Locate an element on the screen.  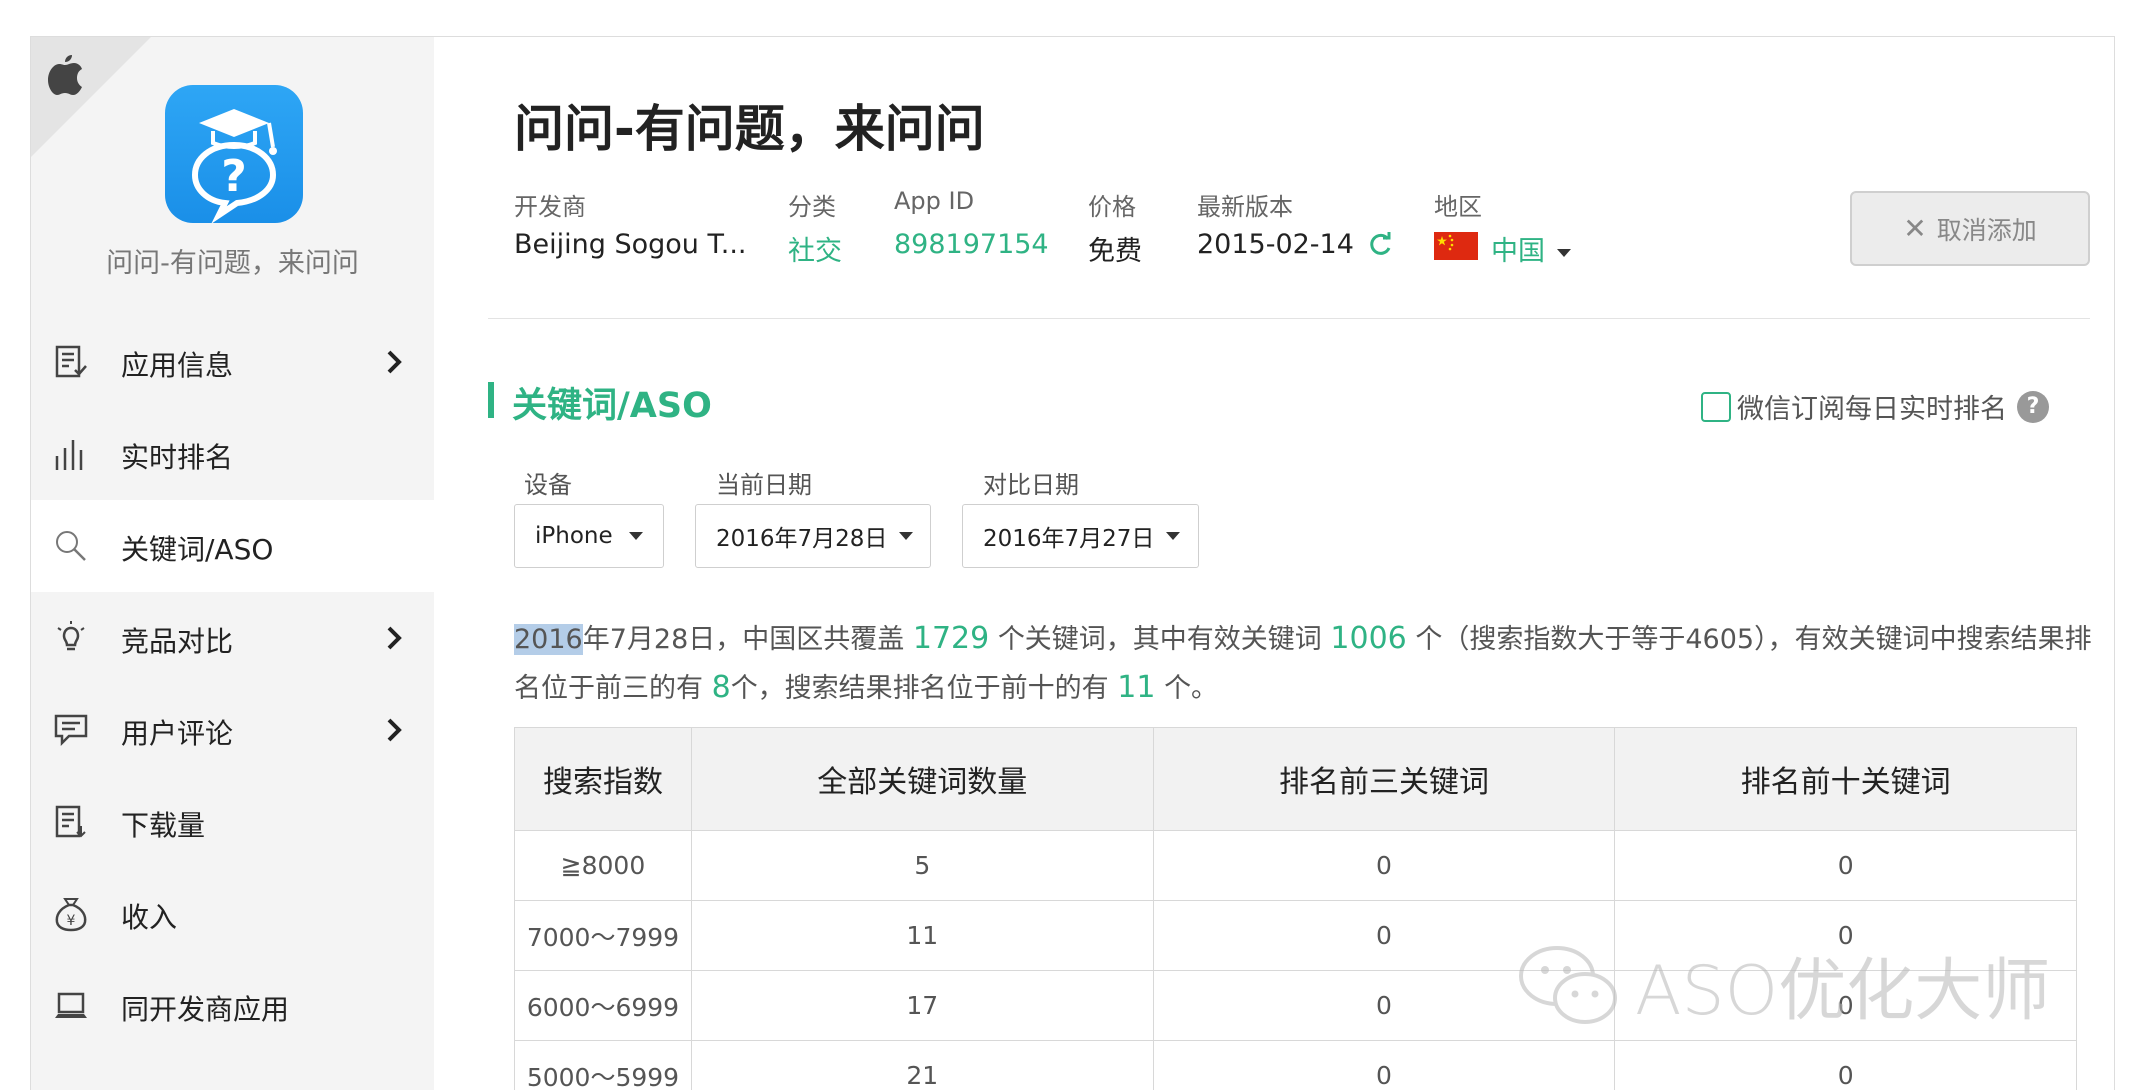
version-label: 最新版本 is located at coordinates (1245, 207).